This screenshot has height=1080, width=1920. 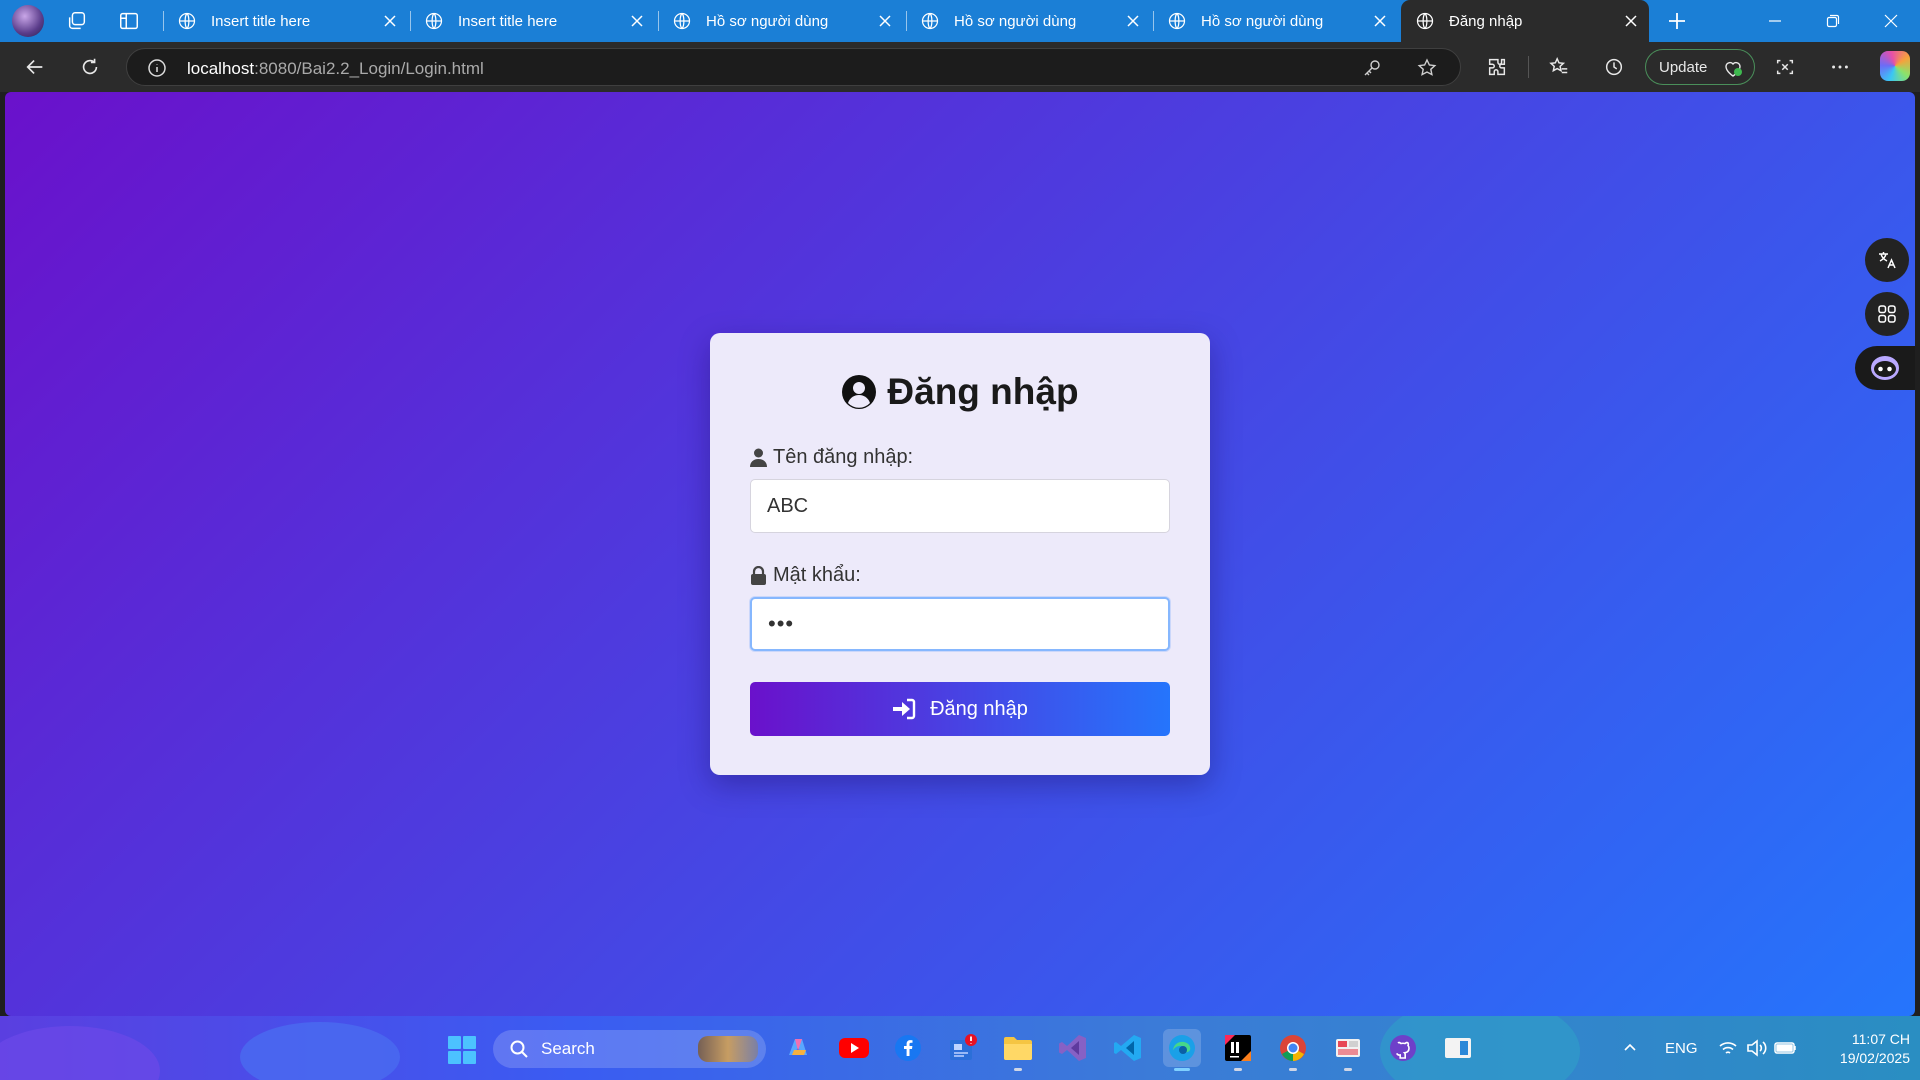 I want to click on profile-avatar, so click(x=28, y=21).